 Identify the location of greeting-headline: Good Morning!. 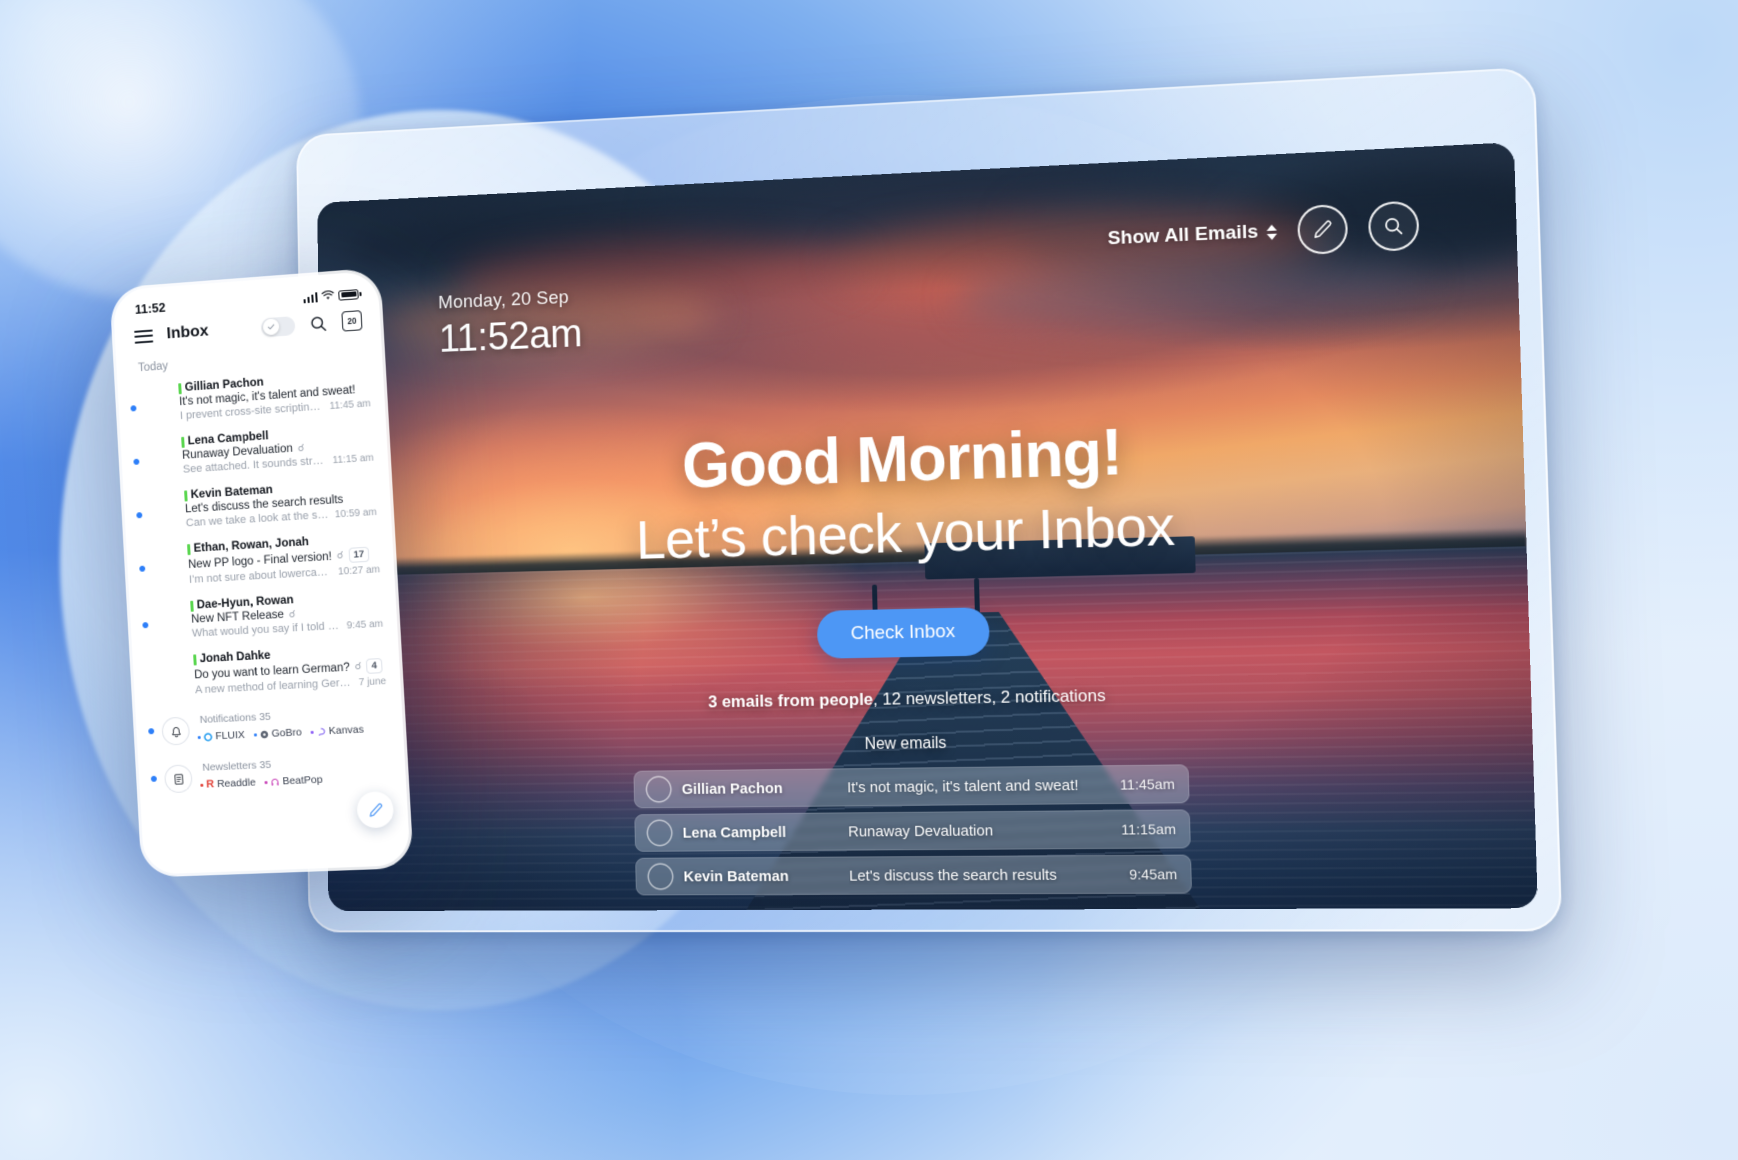
(902, 458).